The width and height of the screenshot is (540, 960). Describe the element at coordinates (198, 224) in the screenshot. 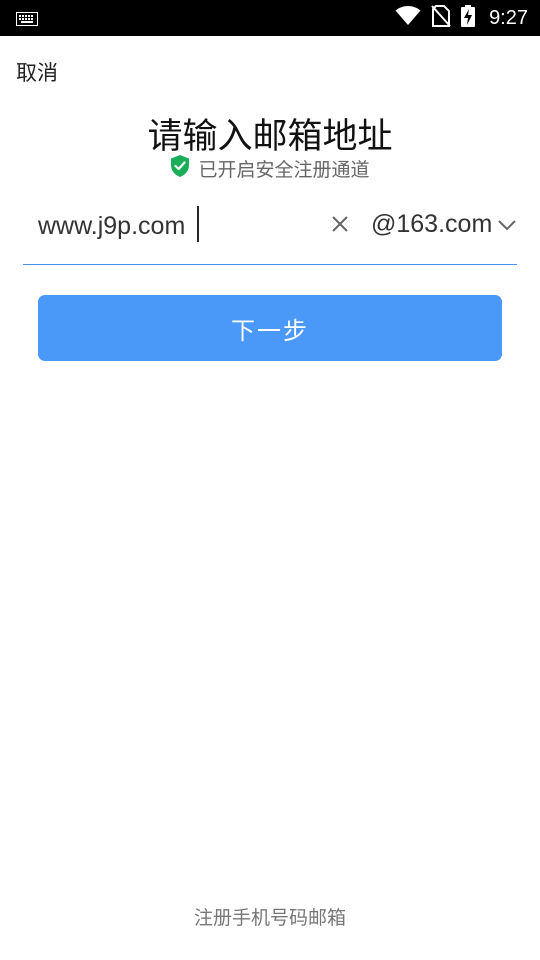

I see `text-cursor` at that location.